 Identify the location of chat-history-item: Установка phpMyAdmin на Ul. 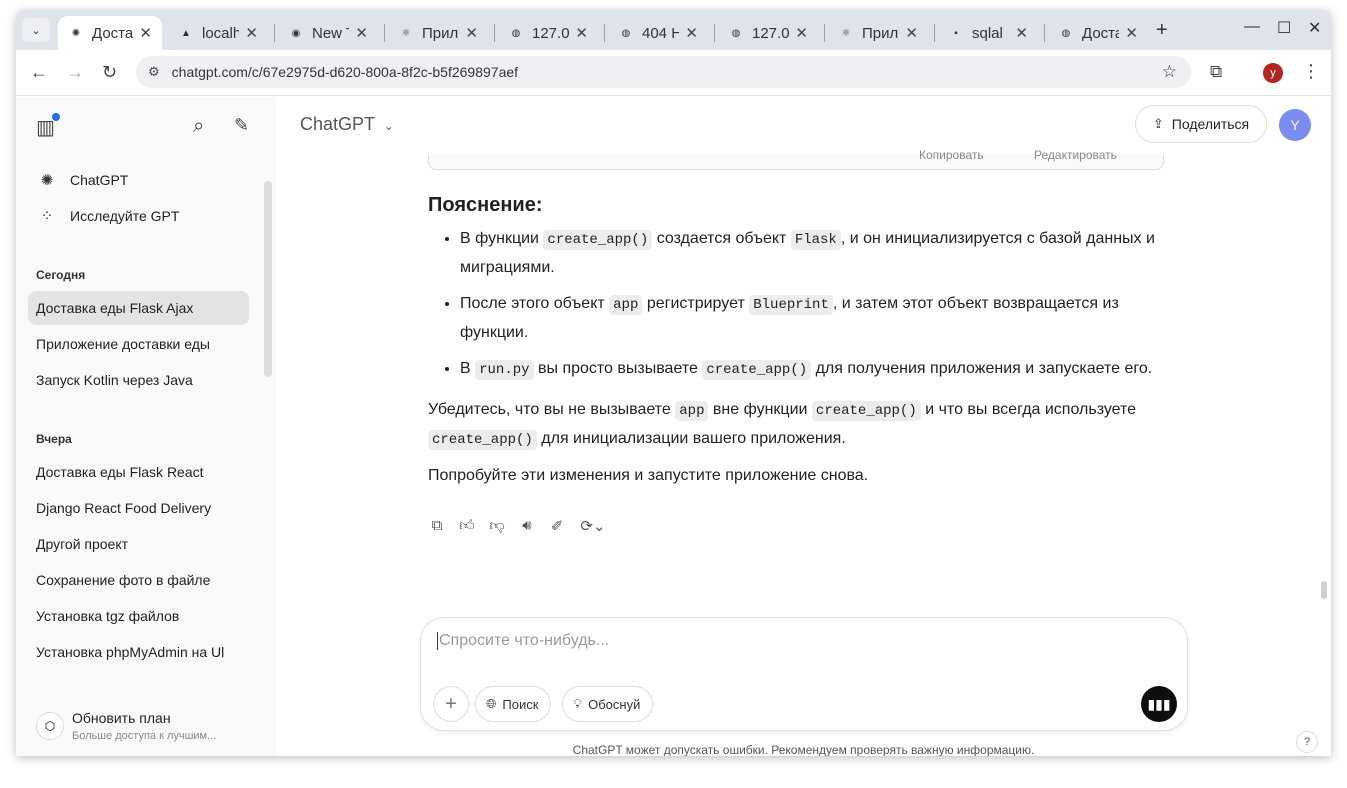
(138, 652).